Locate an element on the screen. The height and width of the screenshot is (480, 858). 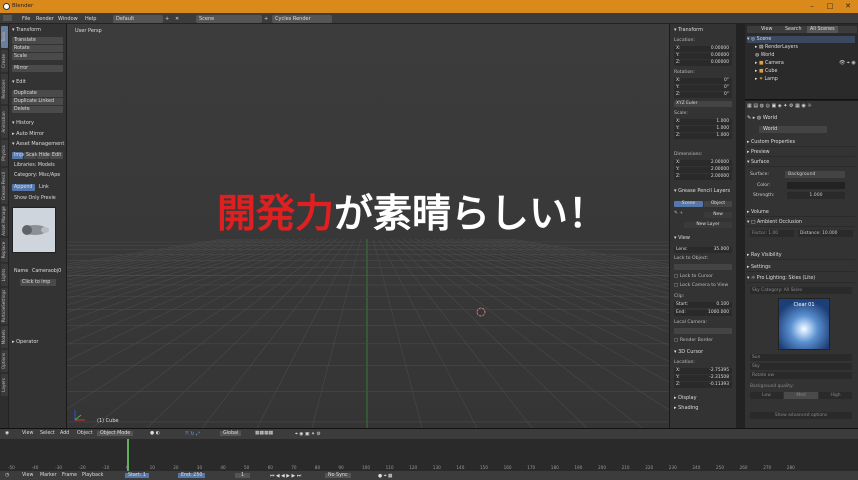
display-header: ▸ Display is located at coordinates (685, 398).